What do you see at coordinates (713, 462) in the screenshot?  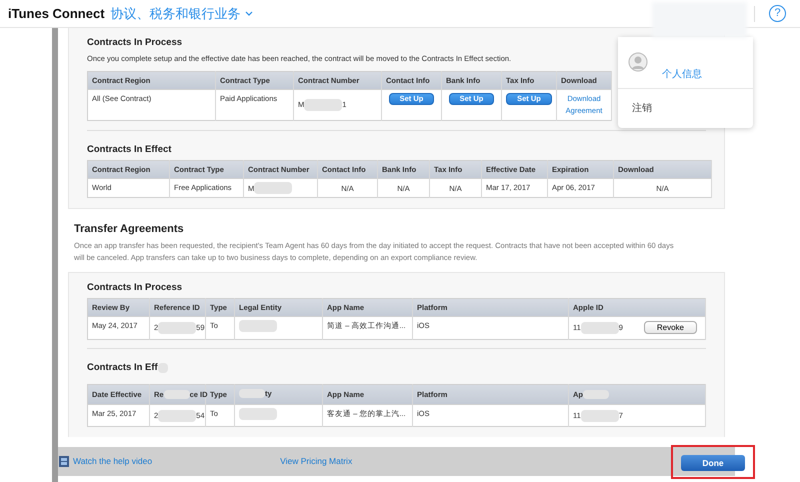 I see `done-button: Done` at bounding box center [713, 462].